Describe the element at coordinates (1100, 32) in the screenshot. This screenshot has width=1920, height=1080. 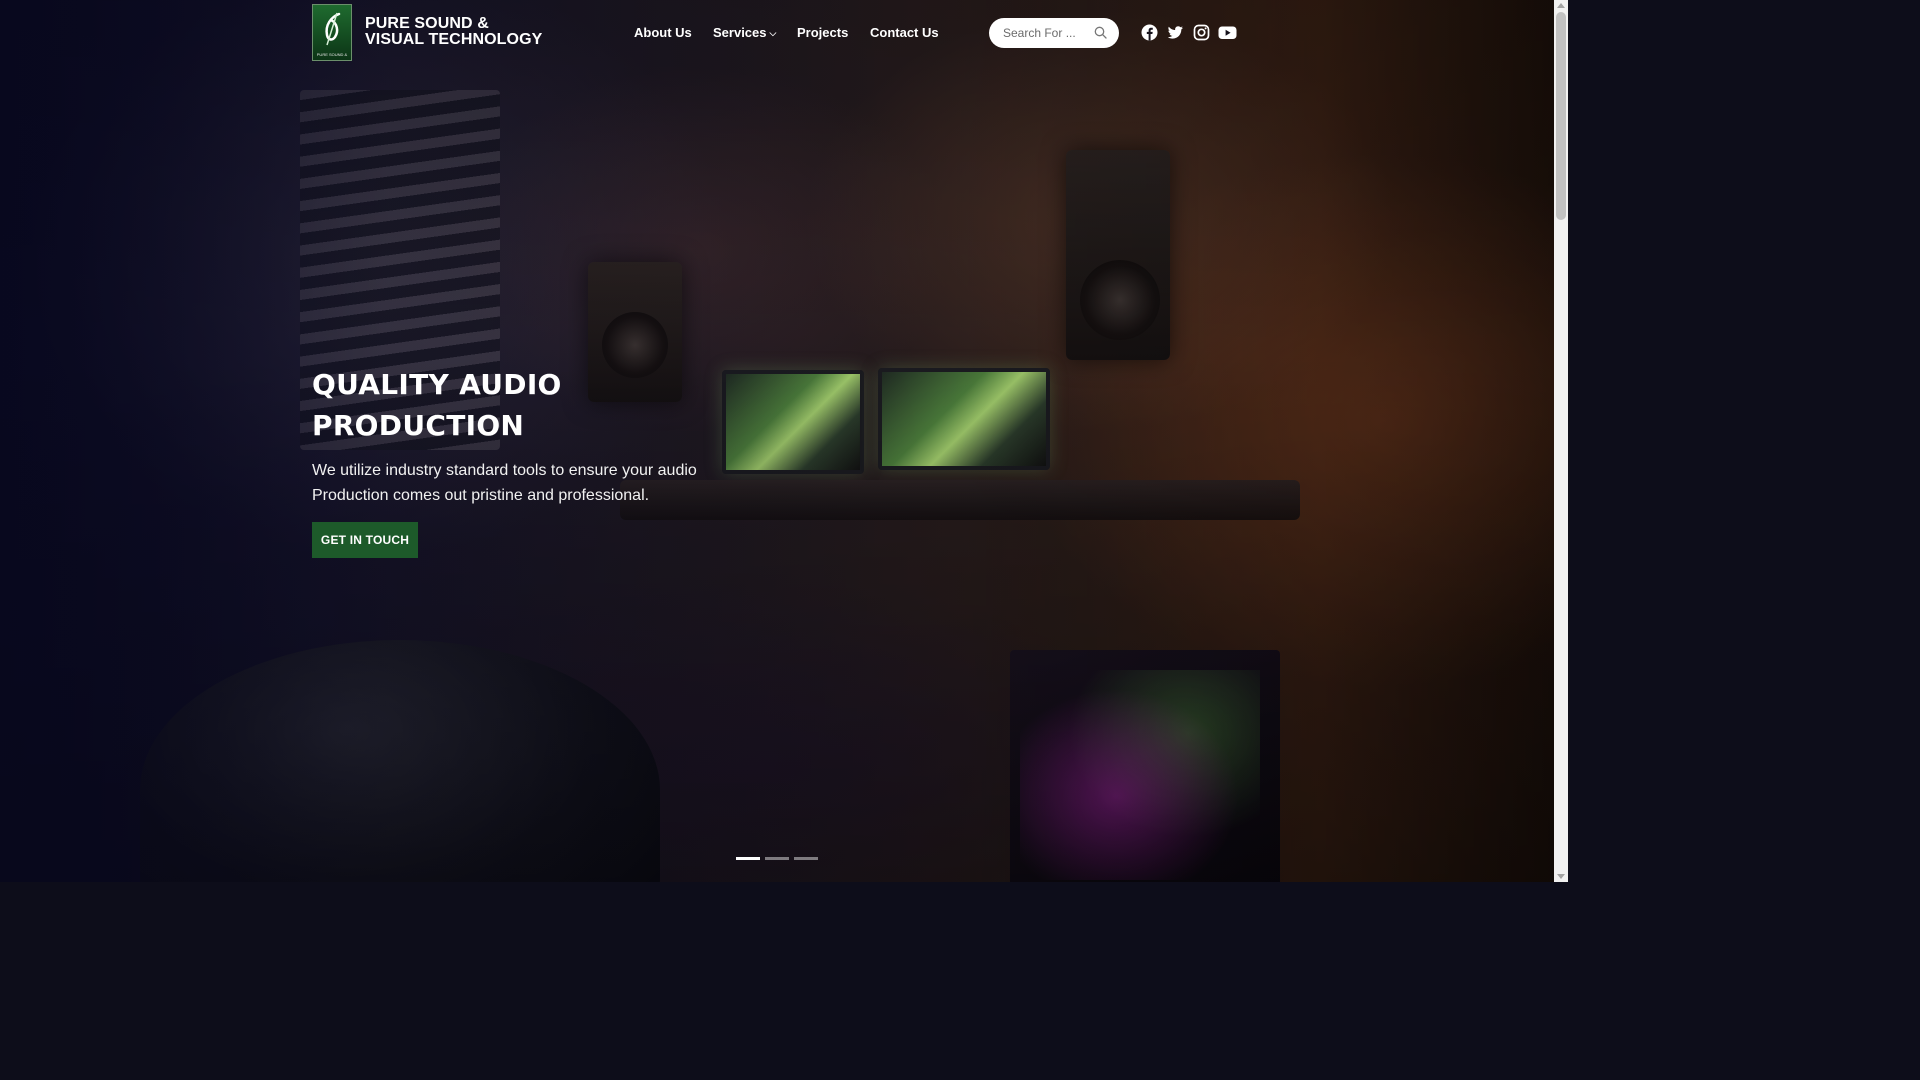
I see `search-icon` at that location.